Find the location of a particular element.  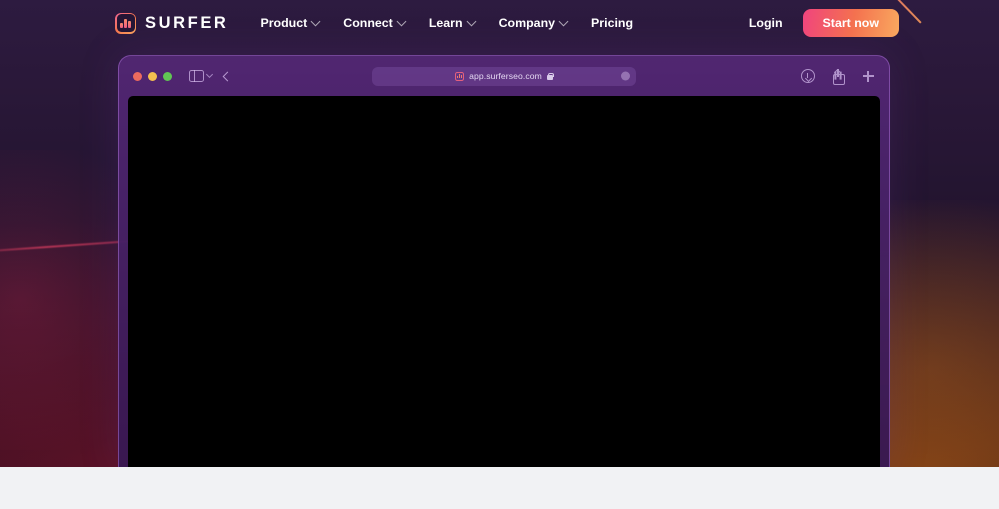

address-bar-content: app.surferseo.com is located at coordinates (504, 76).